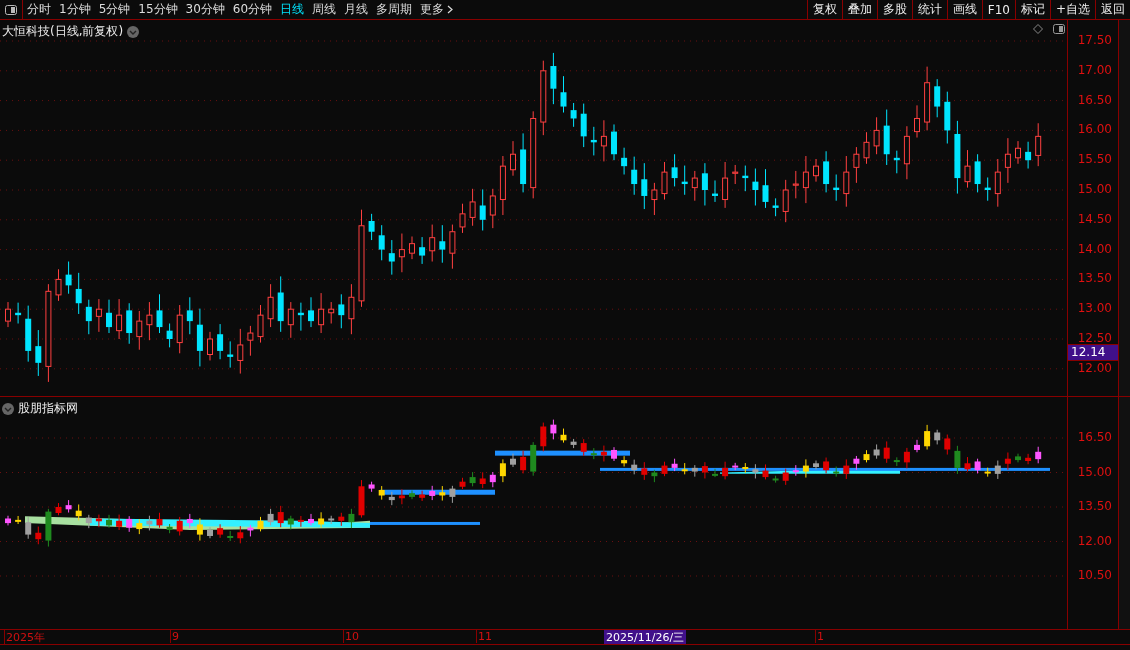 This screenshot has height=650, width=1130. I want to click on period-tab: 30分钟, so click(205, 9).